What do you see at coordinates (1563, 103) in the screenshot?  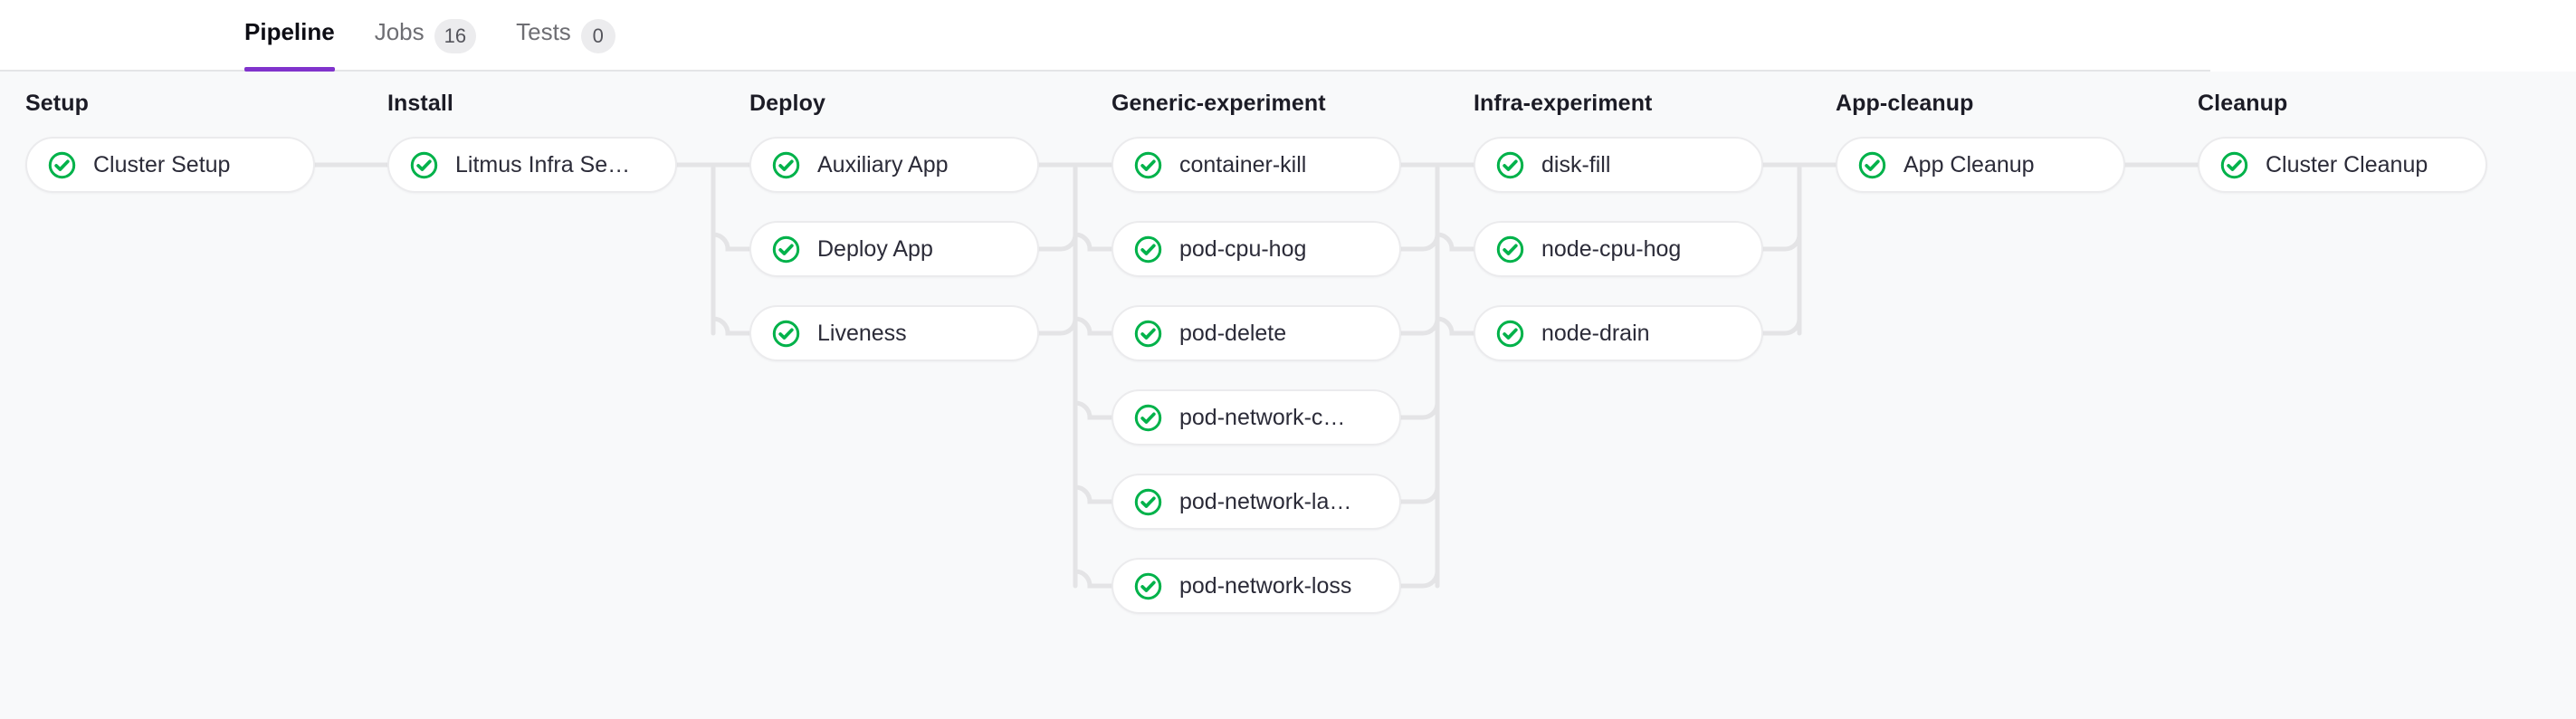 I see `stage-title: Infra-experiment` at bounding box center [1563, 103].